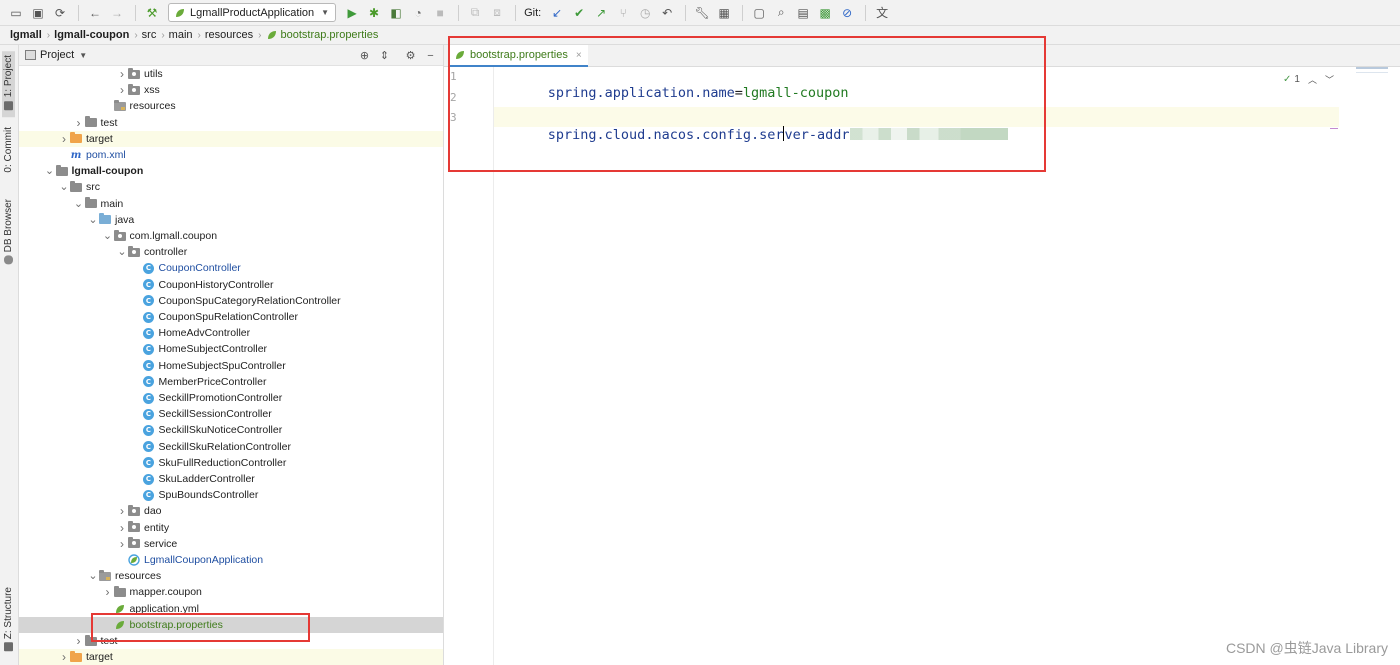  What do you see at coordinates (83, 55) in the screenshot?
I see `chevron-down-icon: ▼` at bounding box center [83, 55].